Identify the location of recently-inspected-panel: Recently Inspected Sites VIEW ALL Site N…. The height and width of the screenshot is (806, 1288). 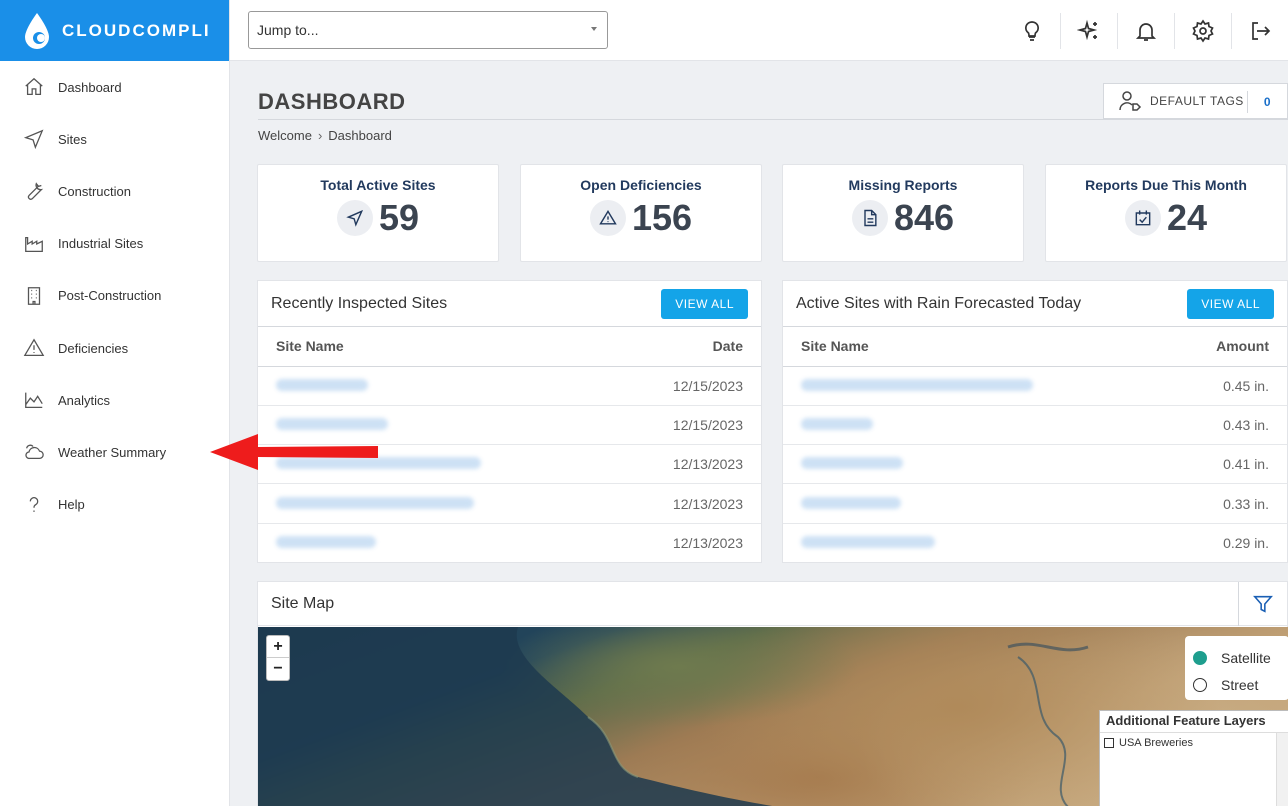
(509, 421).